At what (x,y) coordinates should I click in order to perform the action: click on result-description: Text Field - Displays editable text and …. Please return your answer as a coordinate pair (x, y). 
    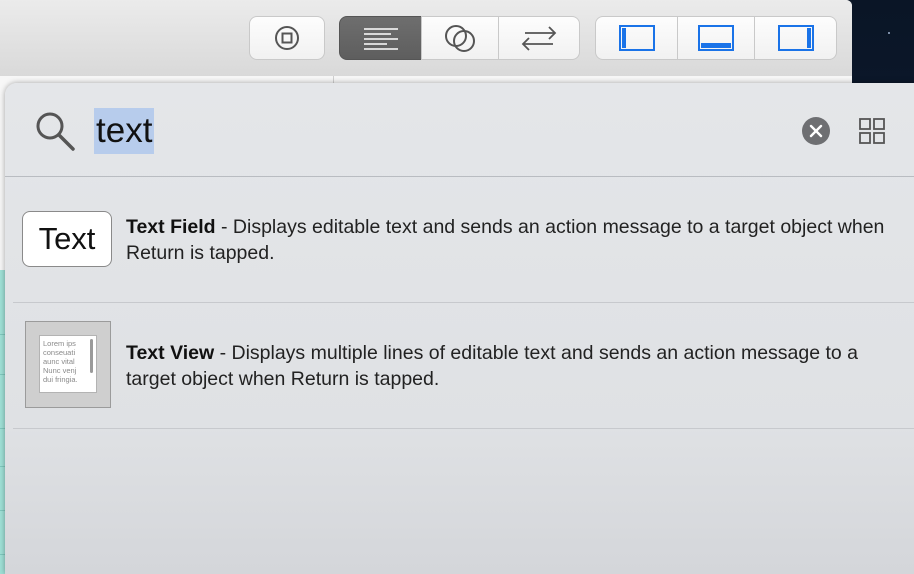
    Looking at the image, I should click on (506, 240).